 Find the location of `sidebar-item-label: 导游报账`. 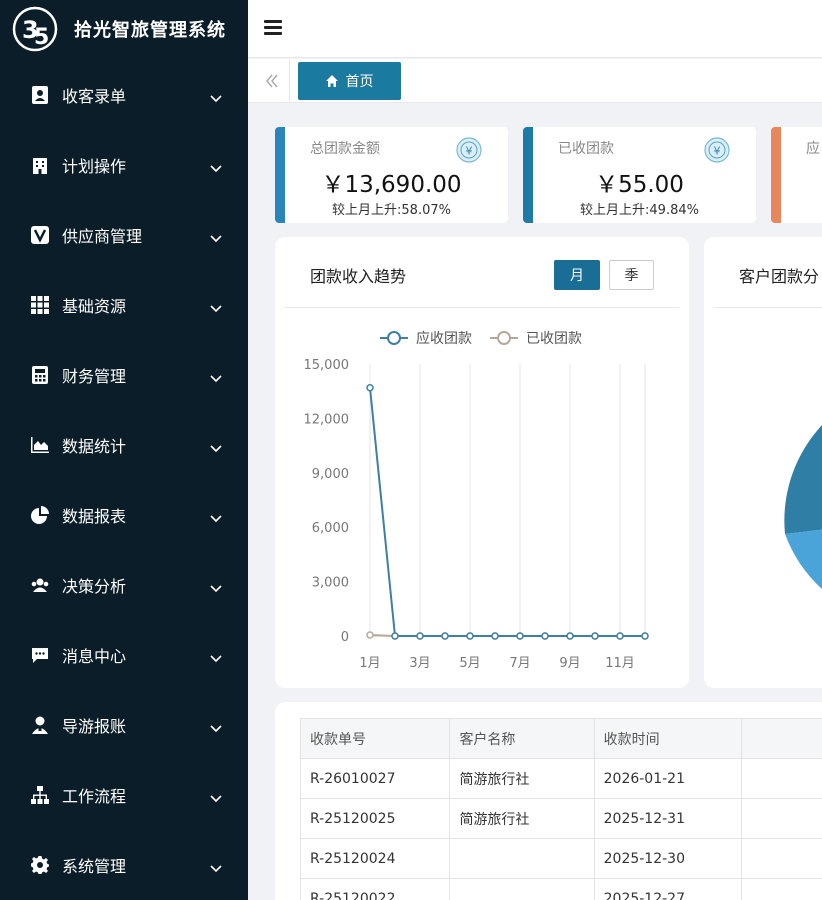

sidebar-item-label: 导游报账 is located at coordinates (94, 726).